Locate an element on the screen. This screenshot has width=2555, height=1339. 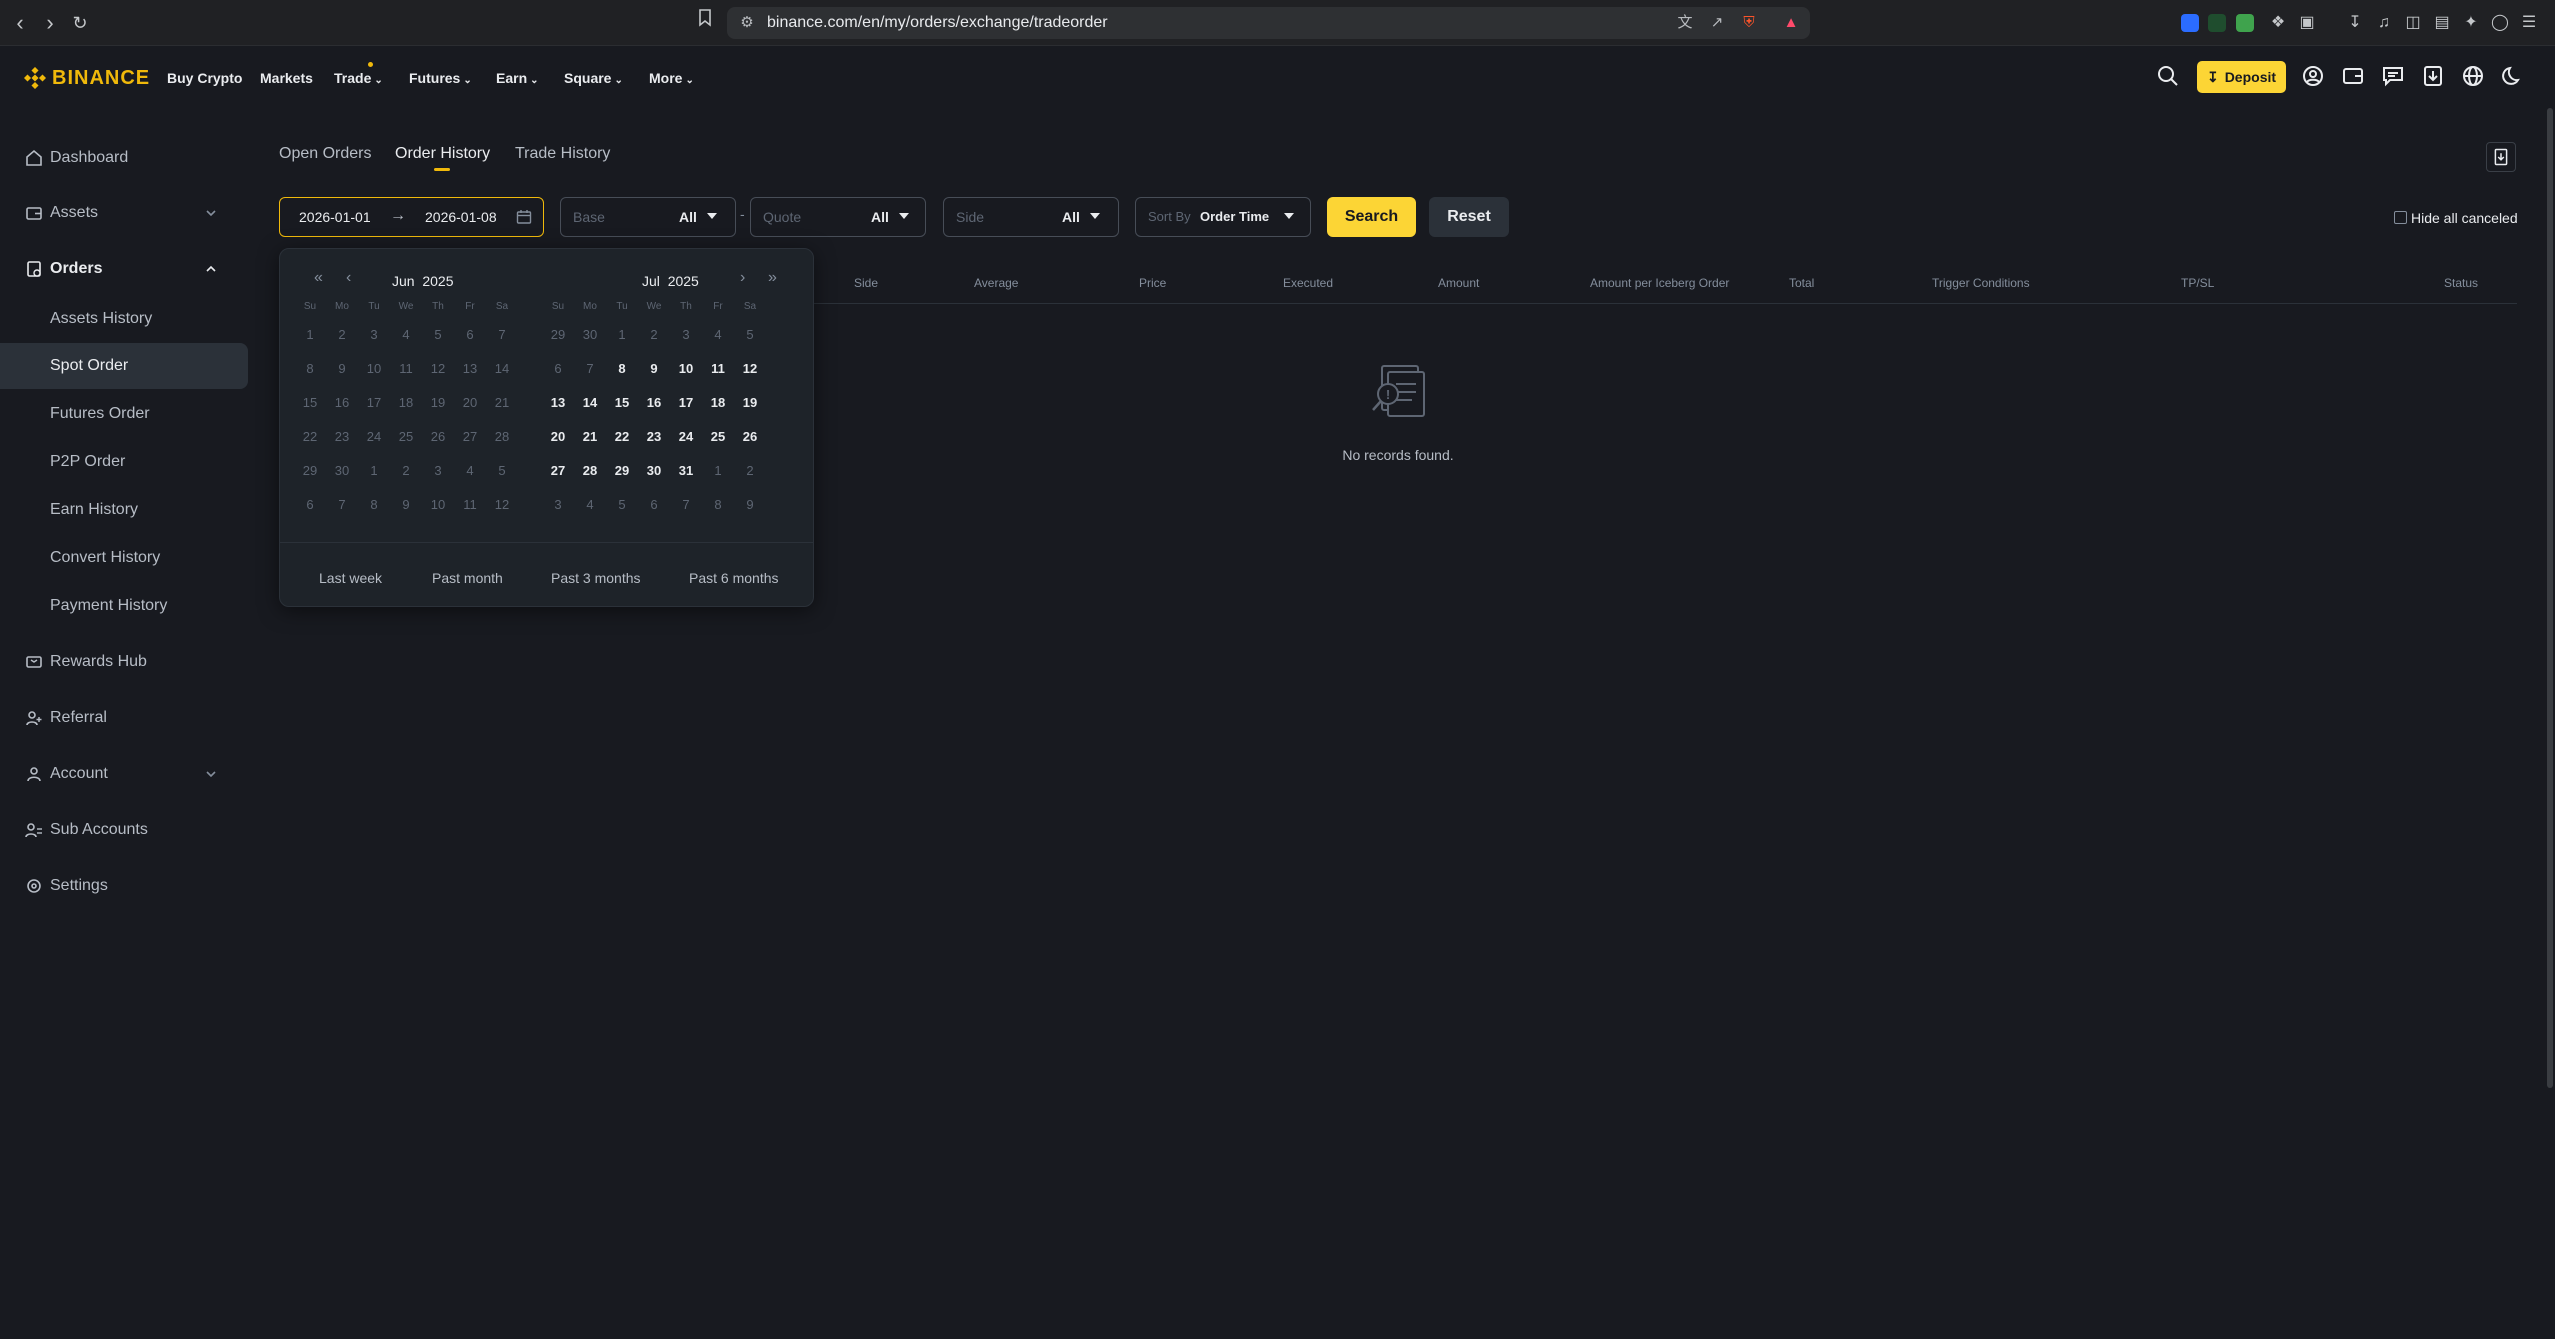
right-month-title: Jul 2025 is located at coordinates (670, 281).